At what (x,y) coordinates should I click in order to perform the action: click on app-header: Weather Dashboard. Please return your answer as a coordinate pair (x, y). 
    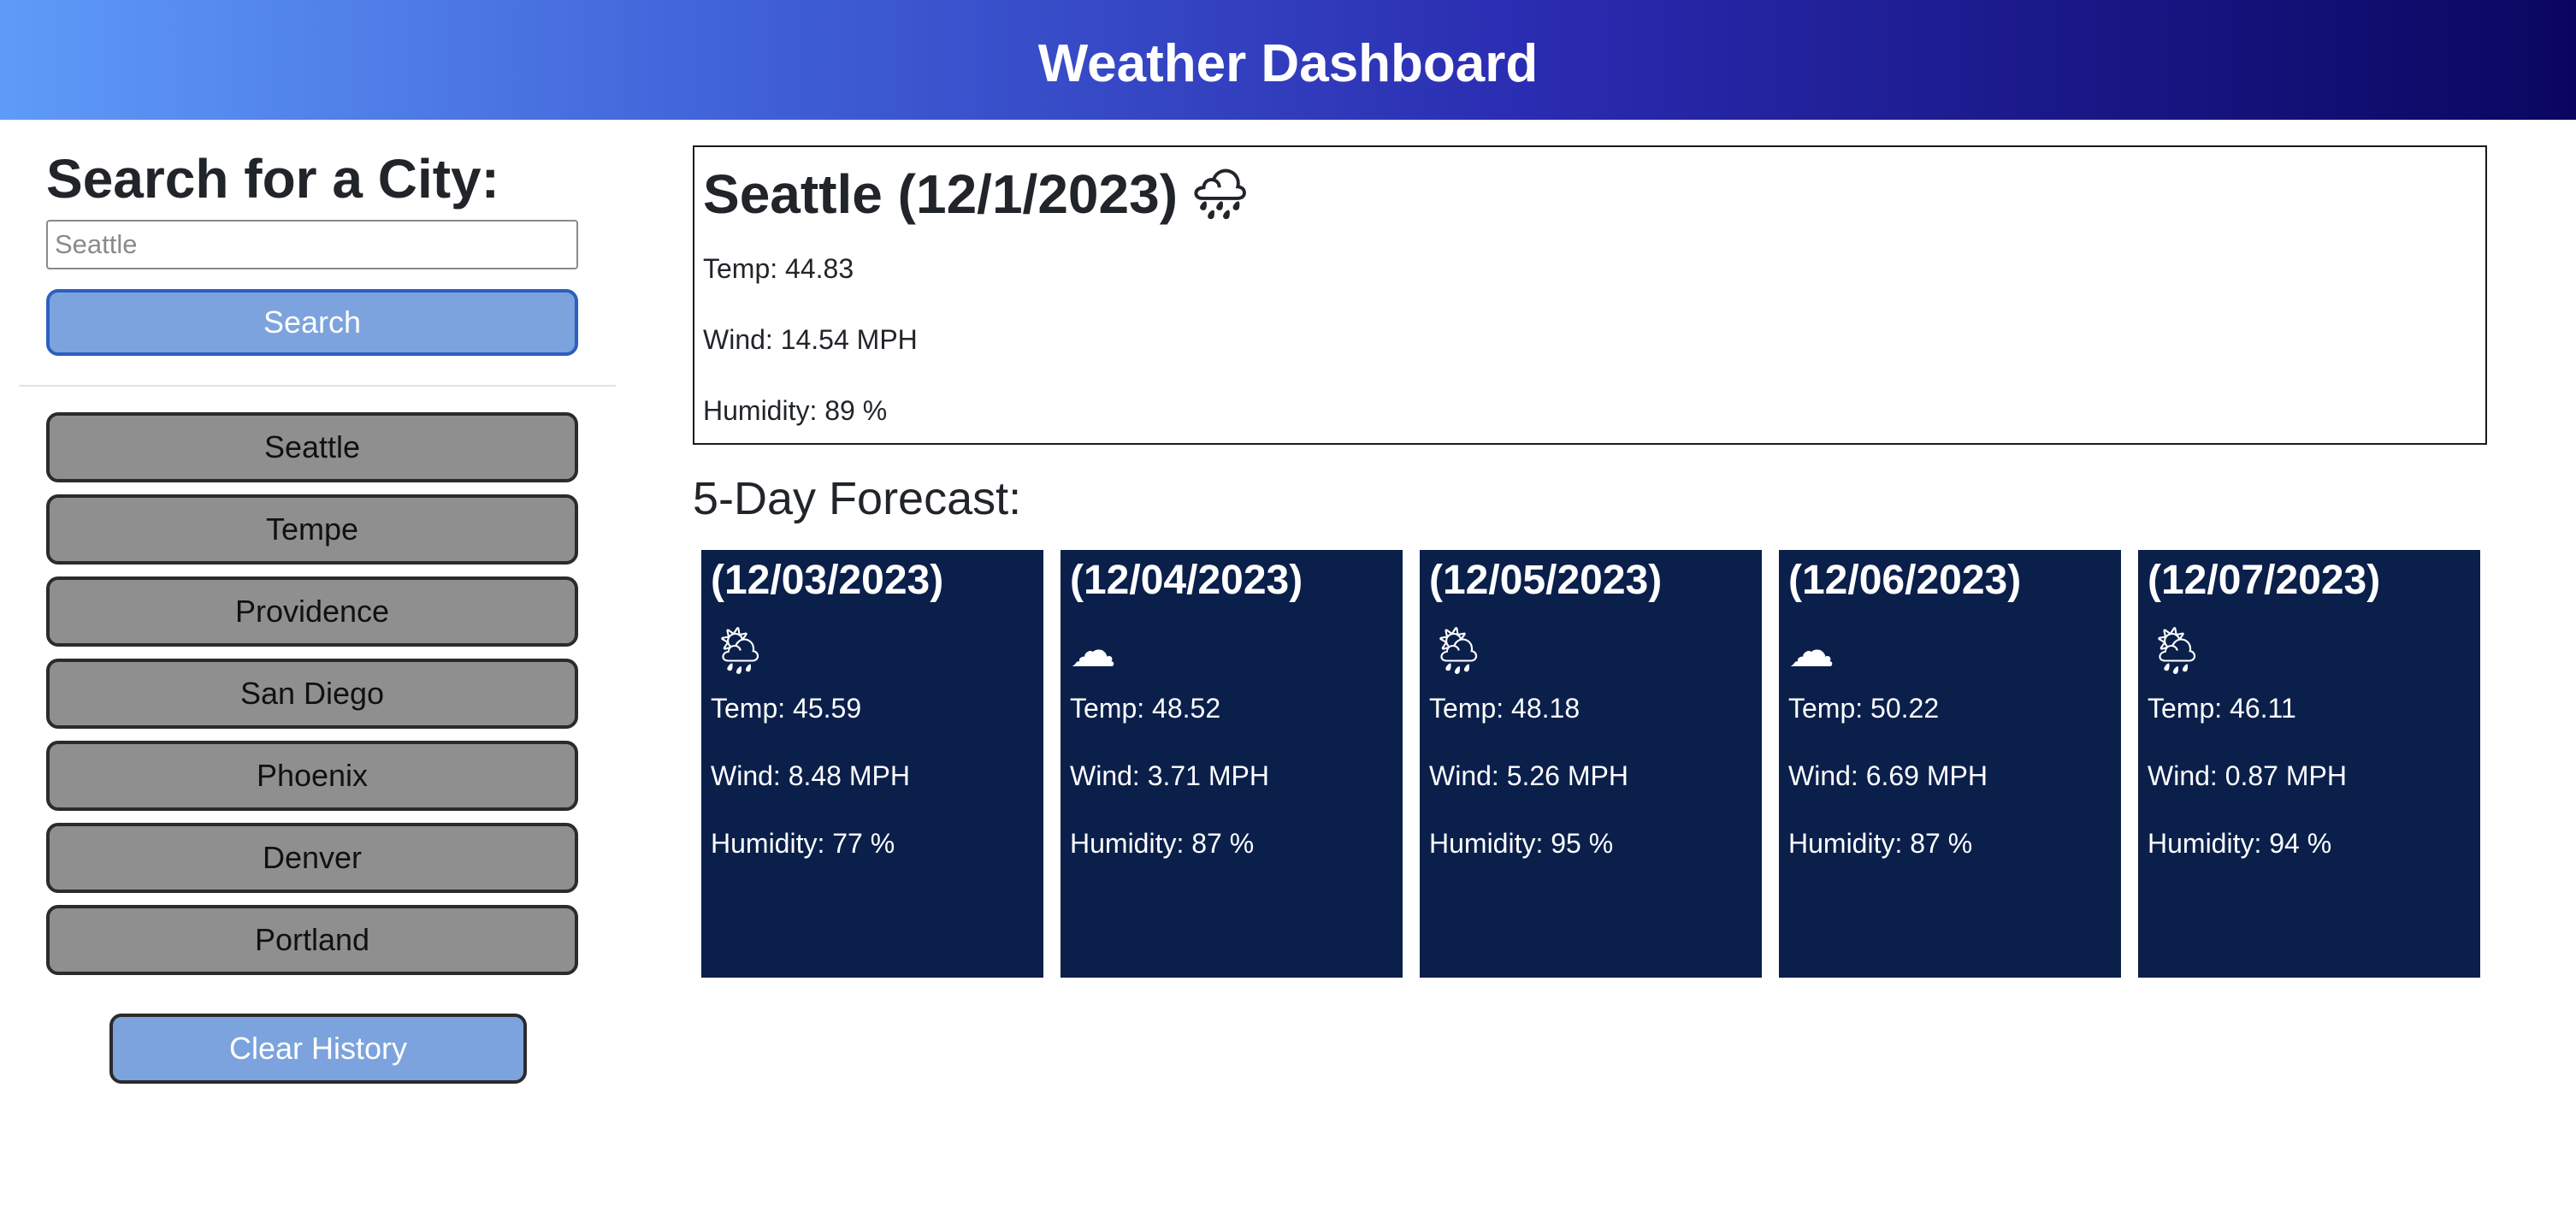
    Looking at the image, I should click on (1288, 60).